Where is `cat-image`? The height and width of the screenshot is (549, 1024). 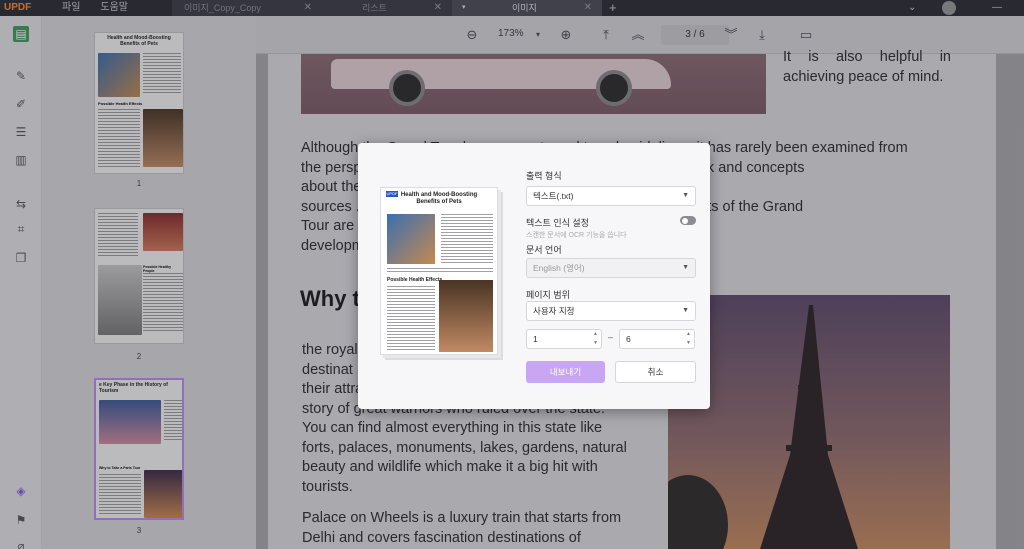 cat-image is located at coordinates (411, 239).